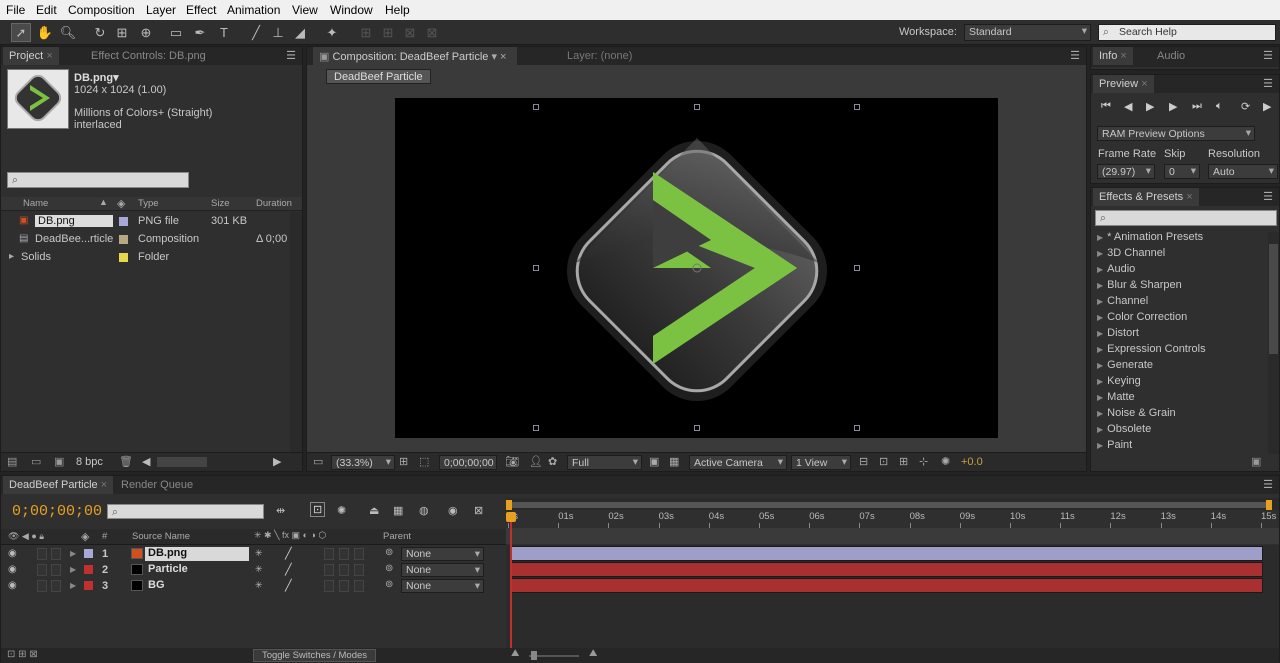 This screenshot has height=663, width=1280. What do you see at coordinates (1256, 461) in the screenshot?
I see `new-bin-icon: ▣` at bounding box center [1256, 461].